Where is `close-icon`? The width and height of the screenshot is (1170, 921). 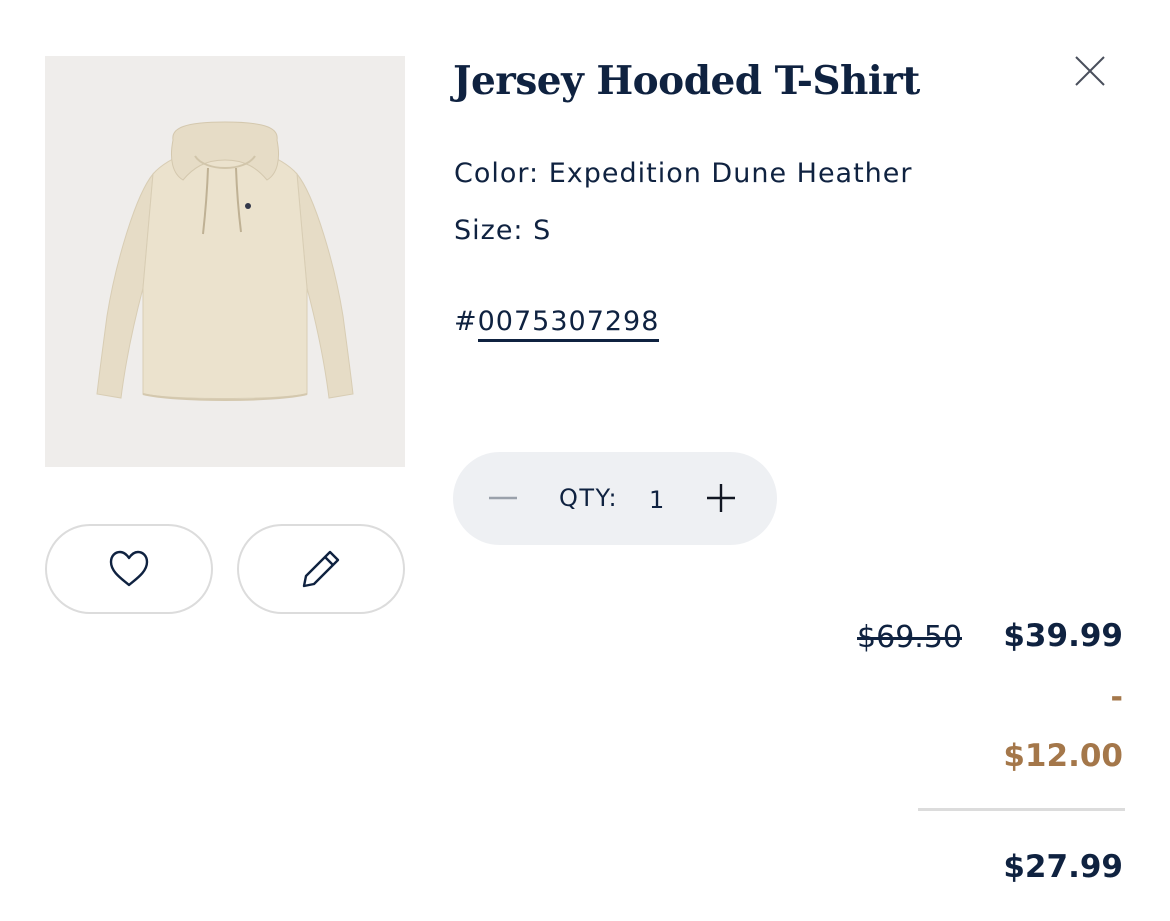
close-icon is located at coordinates (1090, 71).